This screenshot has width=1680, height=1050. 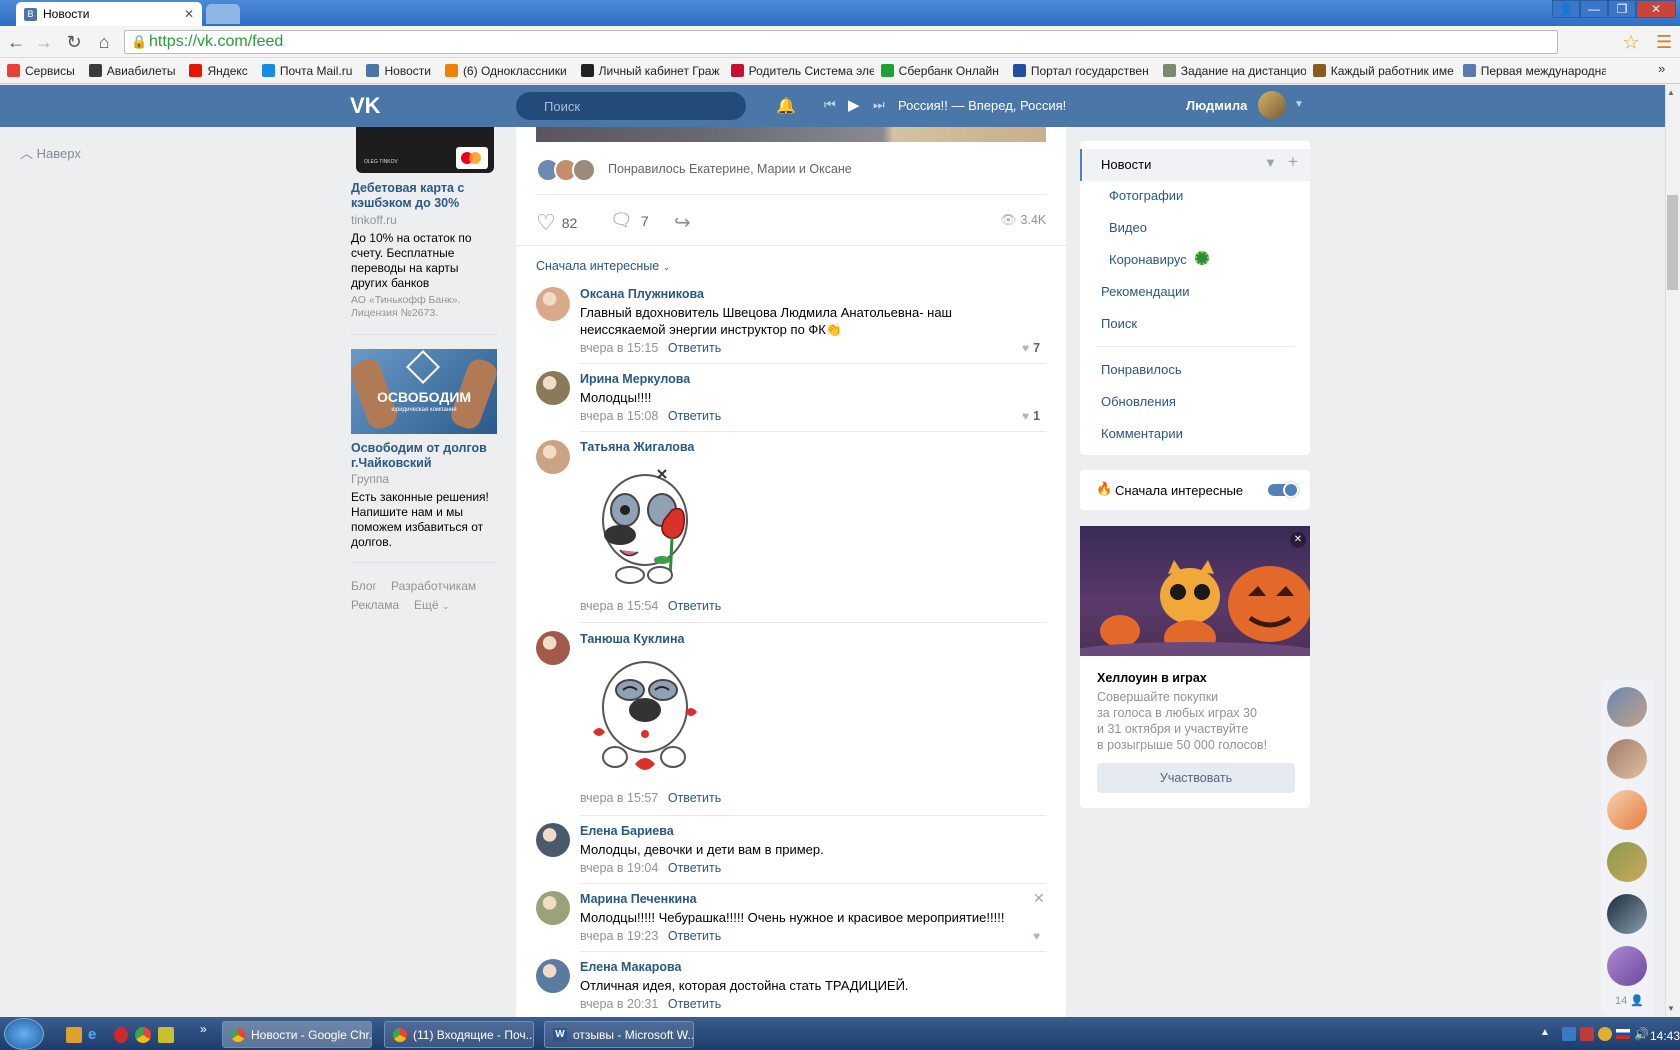 What do you see at coordinates (1594, 9) in the screenshot?
I see `minimize-icon: —` at bounding box center [1594, 9].